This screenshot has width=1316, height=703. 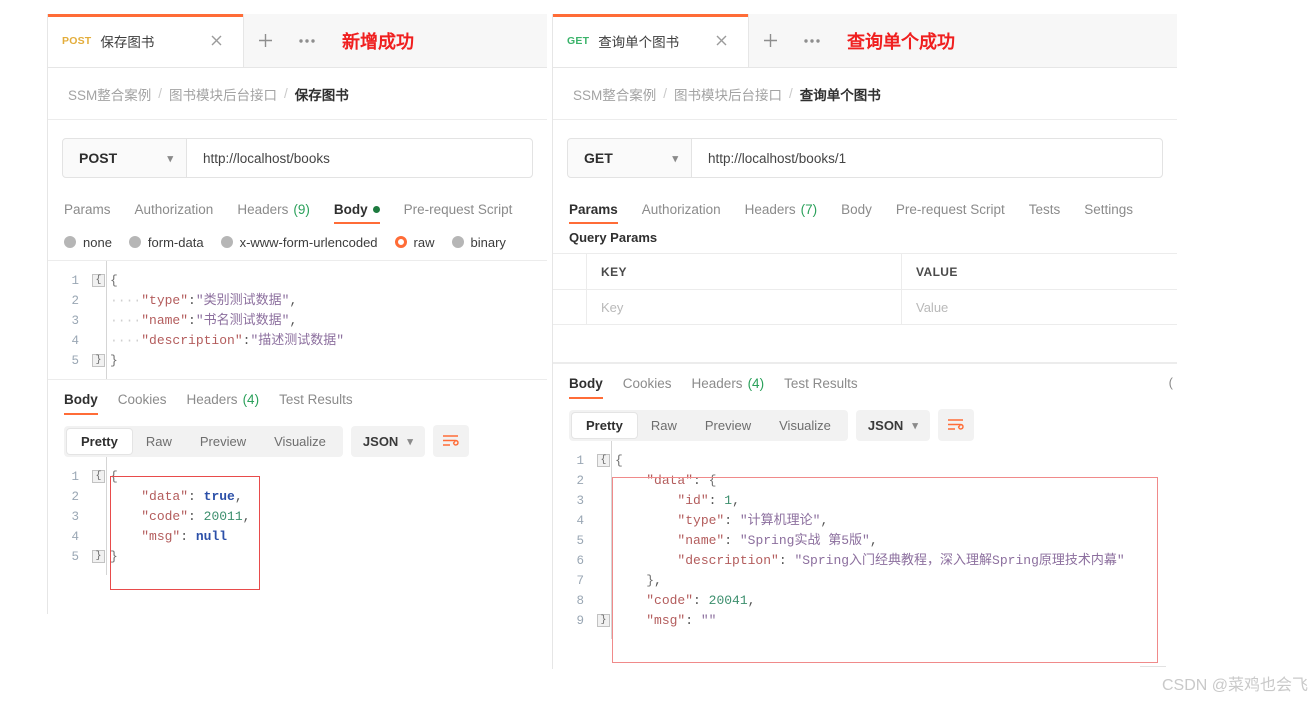 What do you see at coordinates (97, 242) in the screenshot?
I see `radio-label: none` at bounding box center [97, 242].